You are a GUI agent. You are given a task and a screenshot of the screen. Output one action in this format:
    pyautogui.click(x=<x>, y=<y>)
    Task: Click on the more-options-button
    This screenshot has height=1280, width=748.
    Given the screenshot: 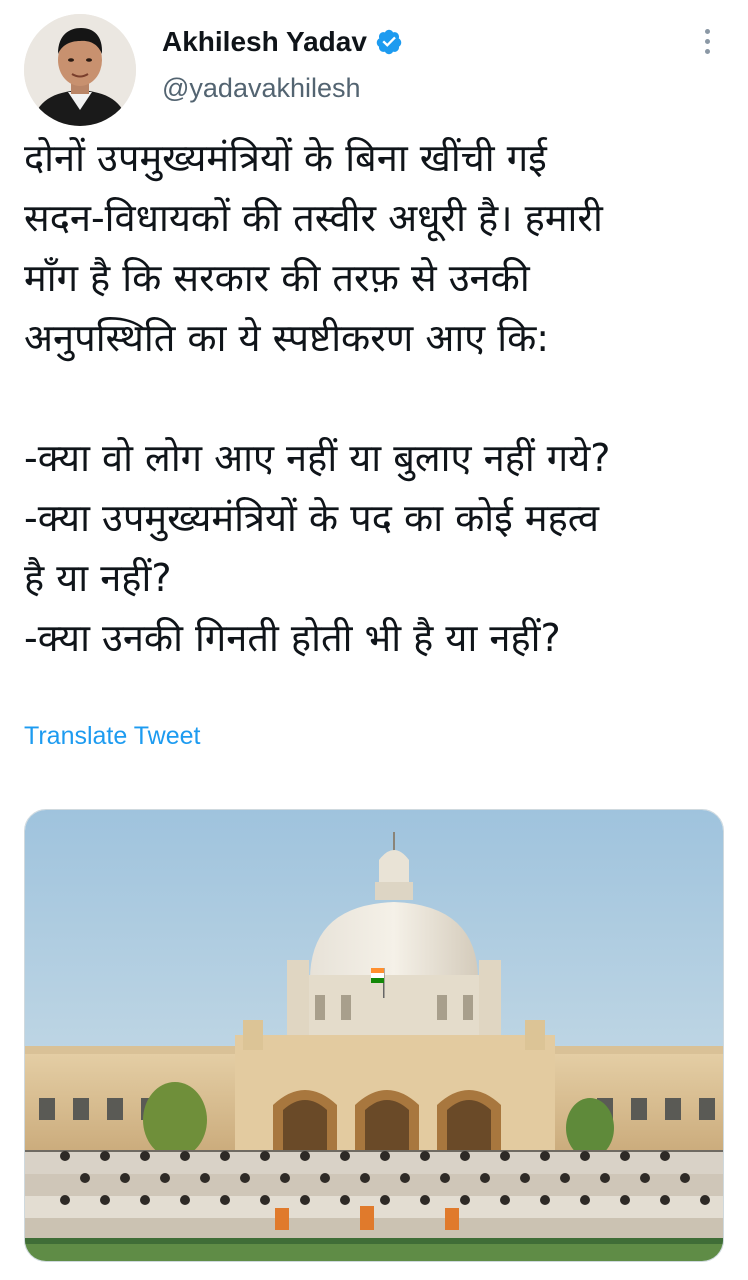 What is the action you would take?
    pyautogui.click(x=707, y=41)
    